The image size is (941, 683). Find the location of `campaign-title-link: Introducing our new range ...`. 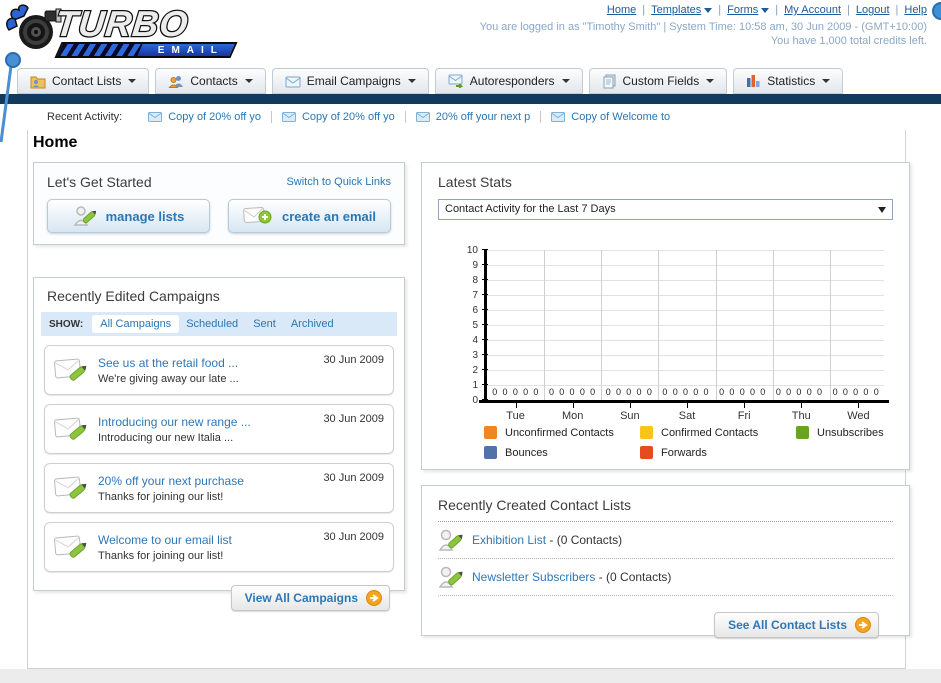

campaign-title-link: Introducing our new range ... is located at coordinates (210, 422).